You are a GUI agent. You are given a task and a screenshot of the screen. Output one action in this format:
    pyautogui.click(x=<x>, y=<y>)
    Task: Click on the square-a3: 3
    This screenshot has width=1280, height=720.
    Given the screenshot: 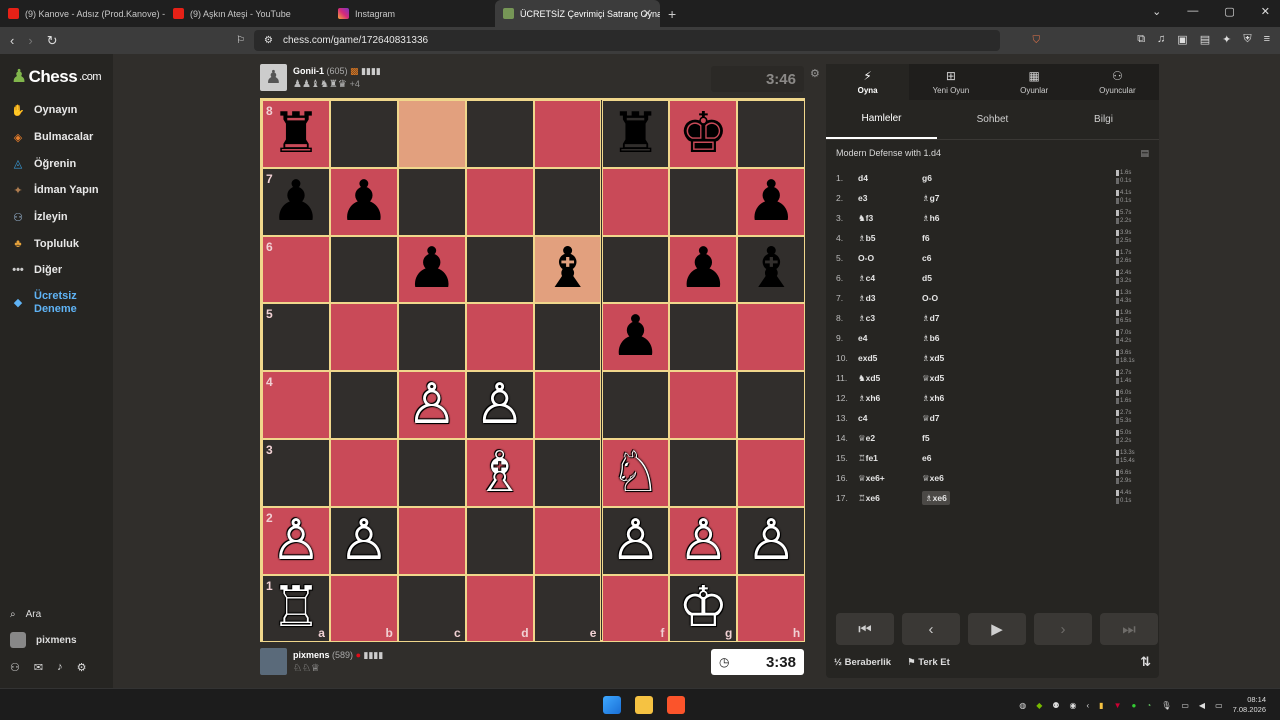 What is the action you would take?
    pyautogui.click(x=296, y=473)
    